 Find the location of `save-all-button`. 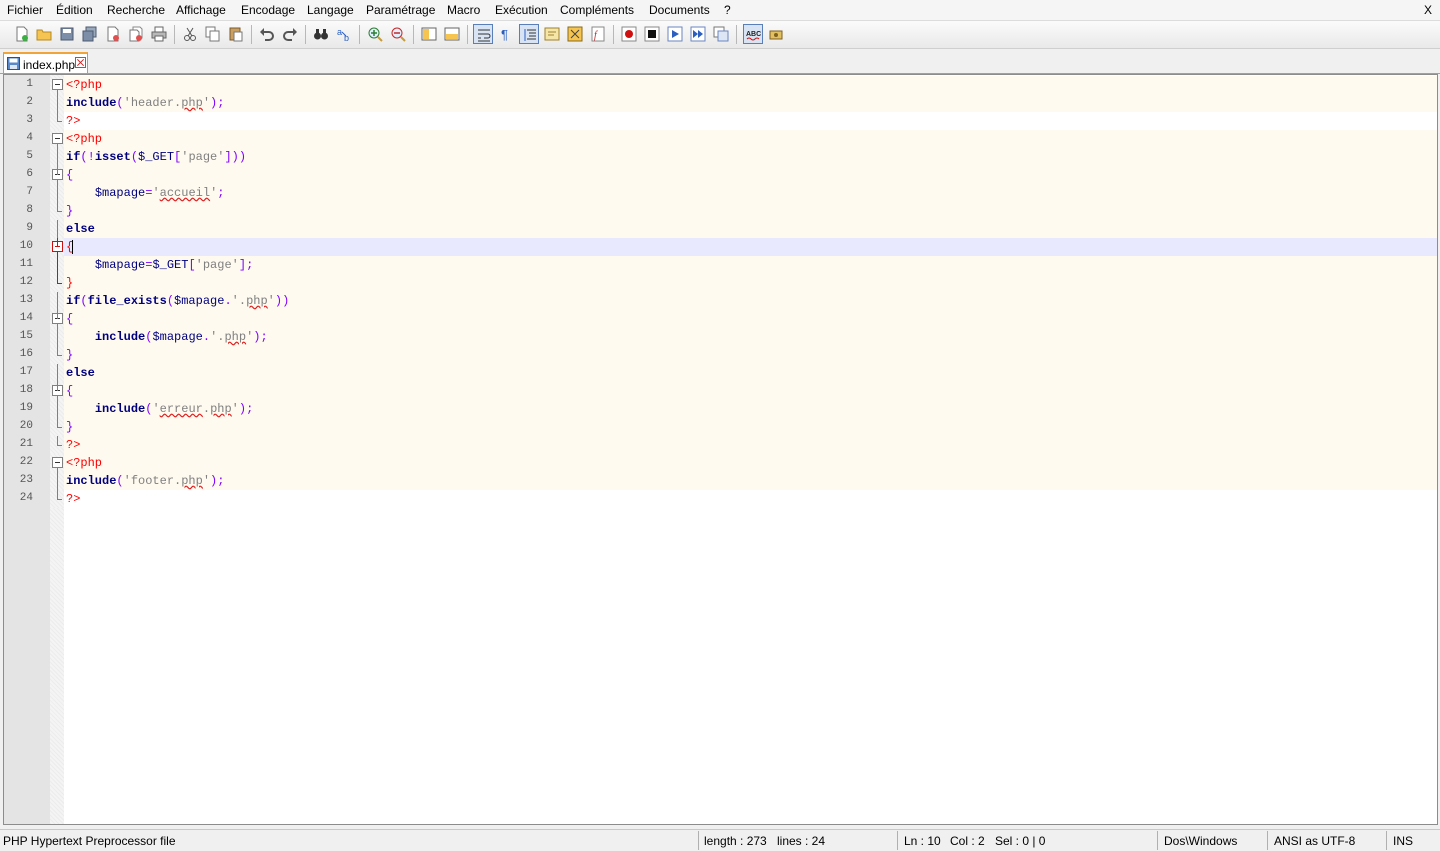

save-all-button is located at coordinates (90, 34).